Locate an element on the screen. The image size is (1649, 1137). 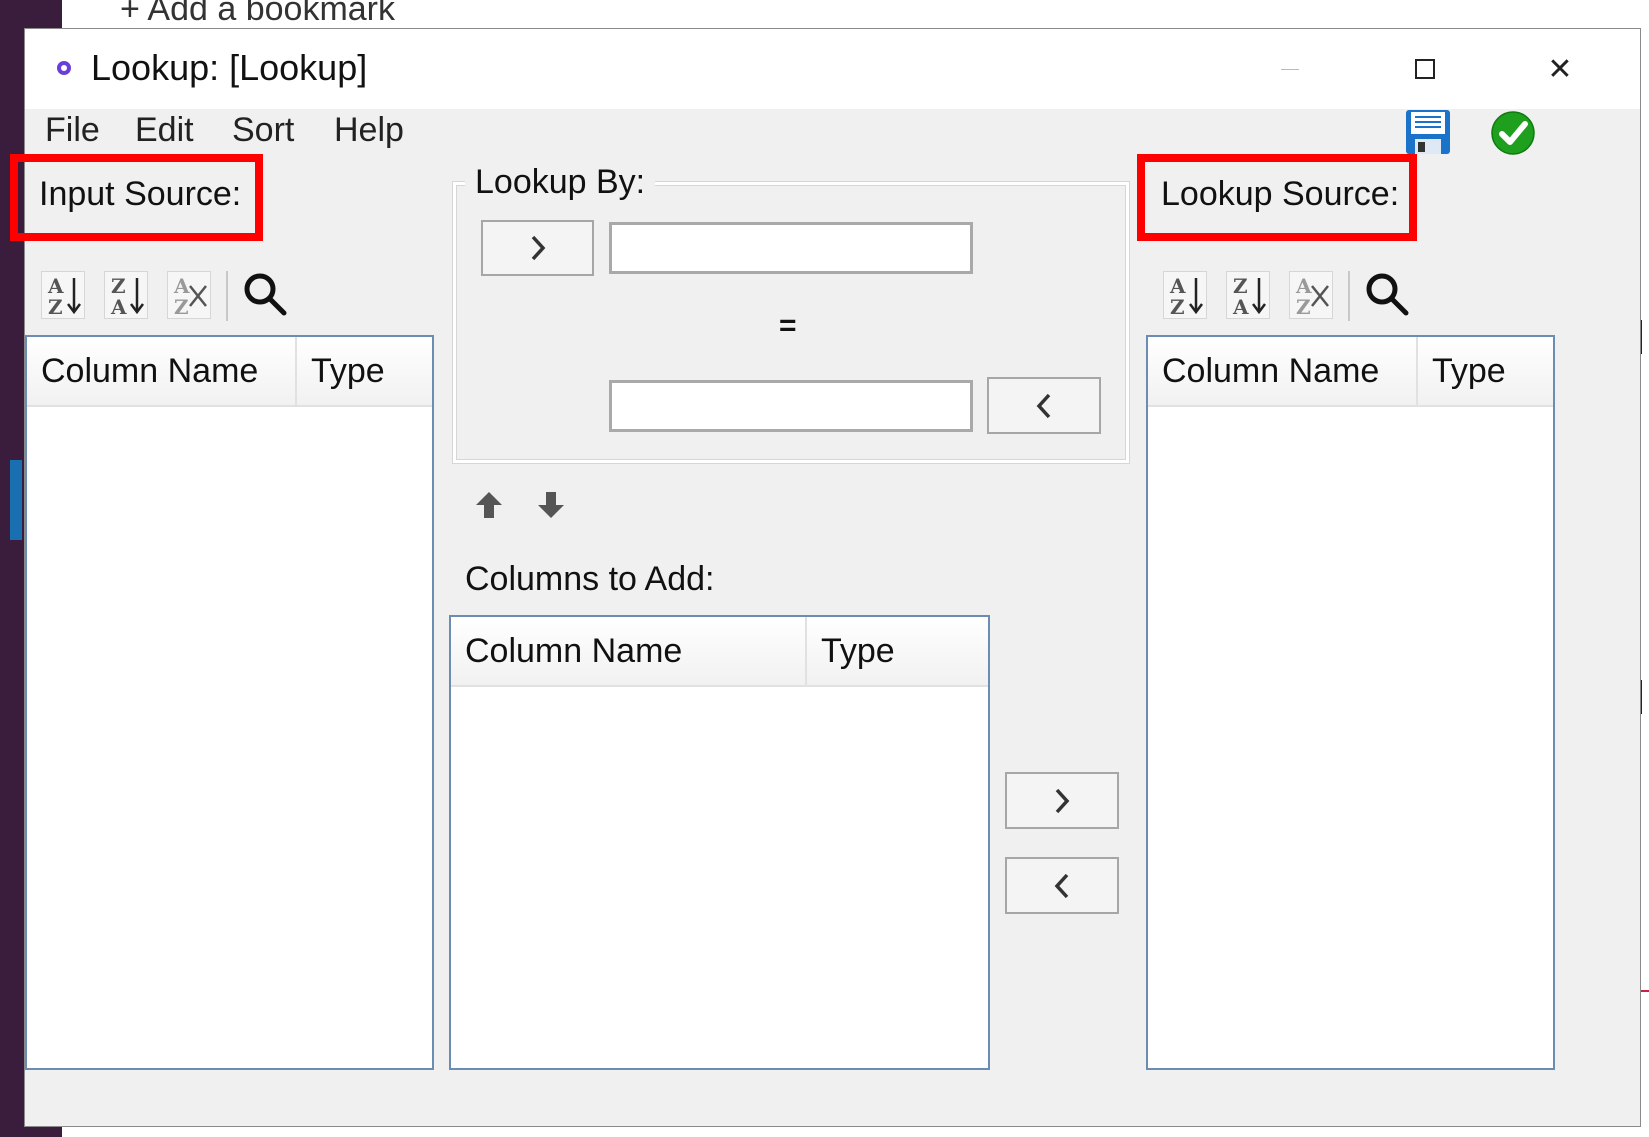
background-bookmark-link: + Add a bookmark is located at coordinates (258, 14).